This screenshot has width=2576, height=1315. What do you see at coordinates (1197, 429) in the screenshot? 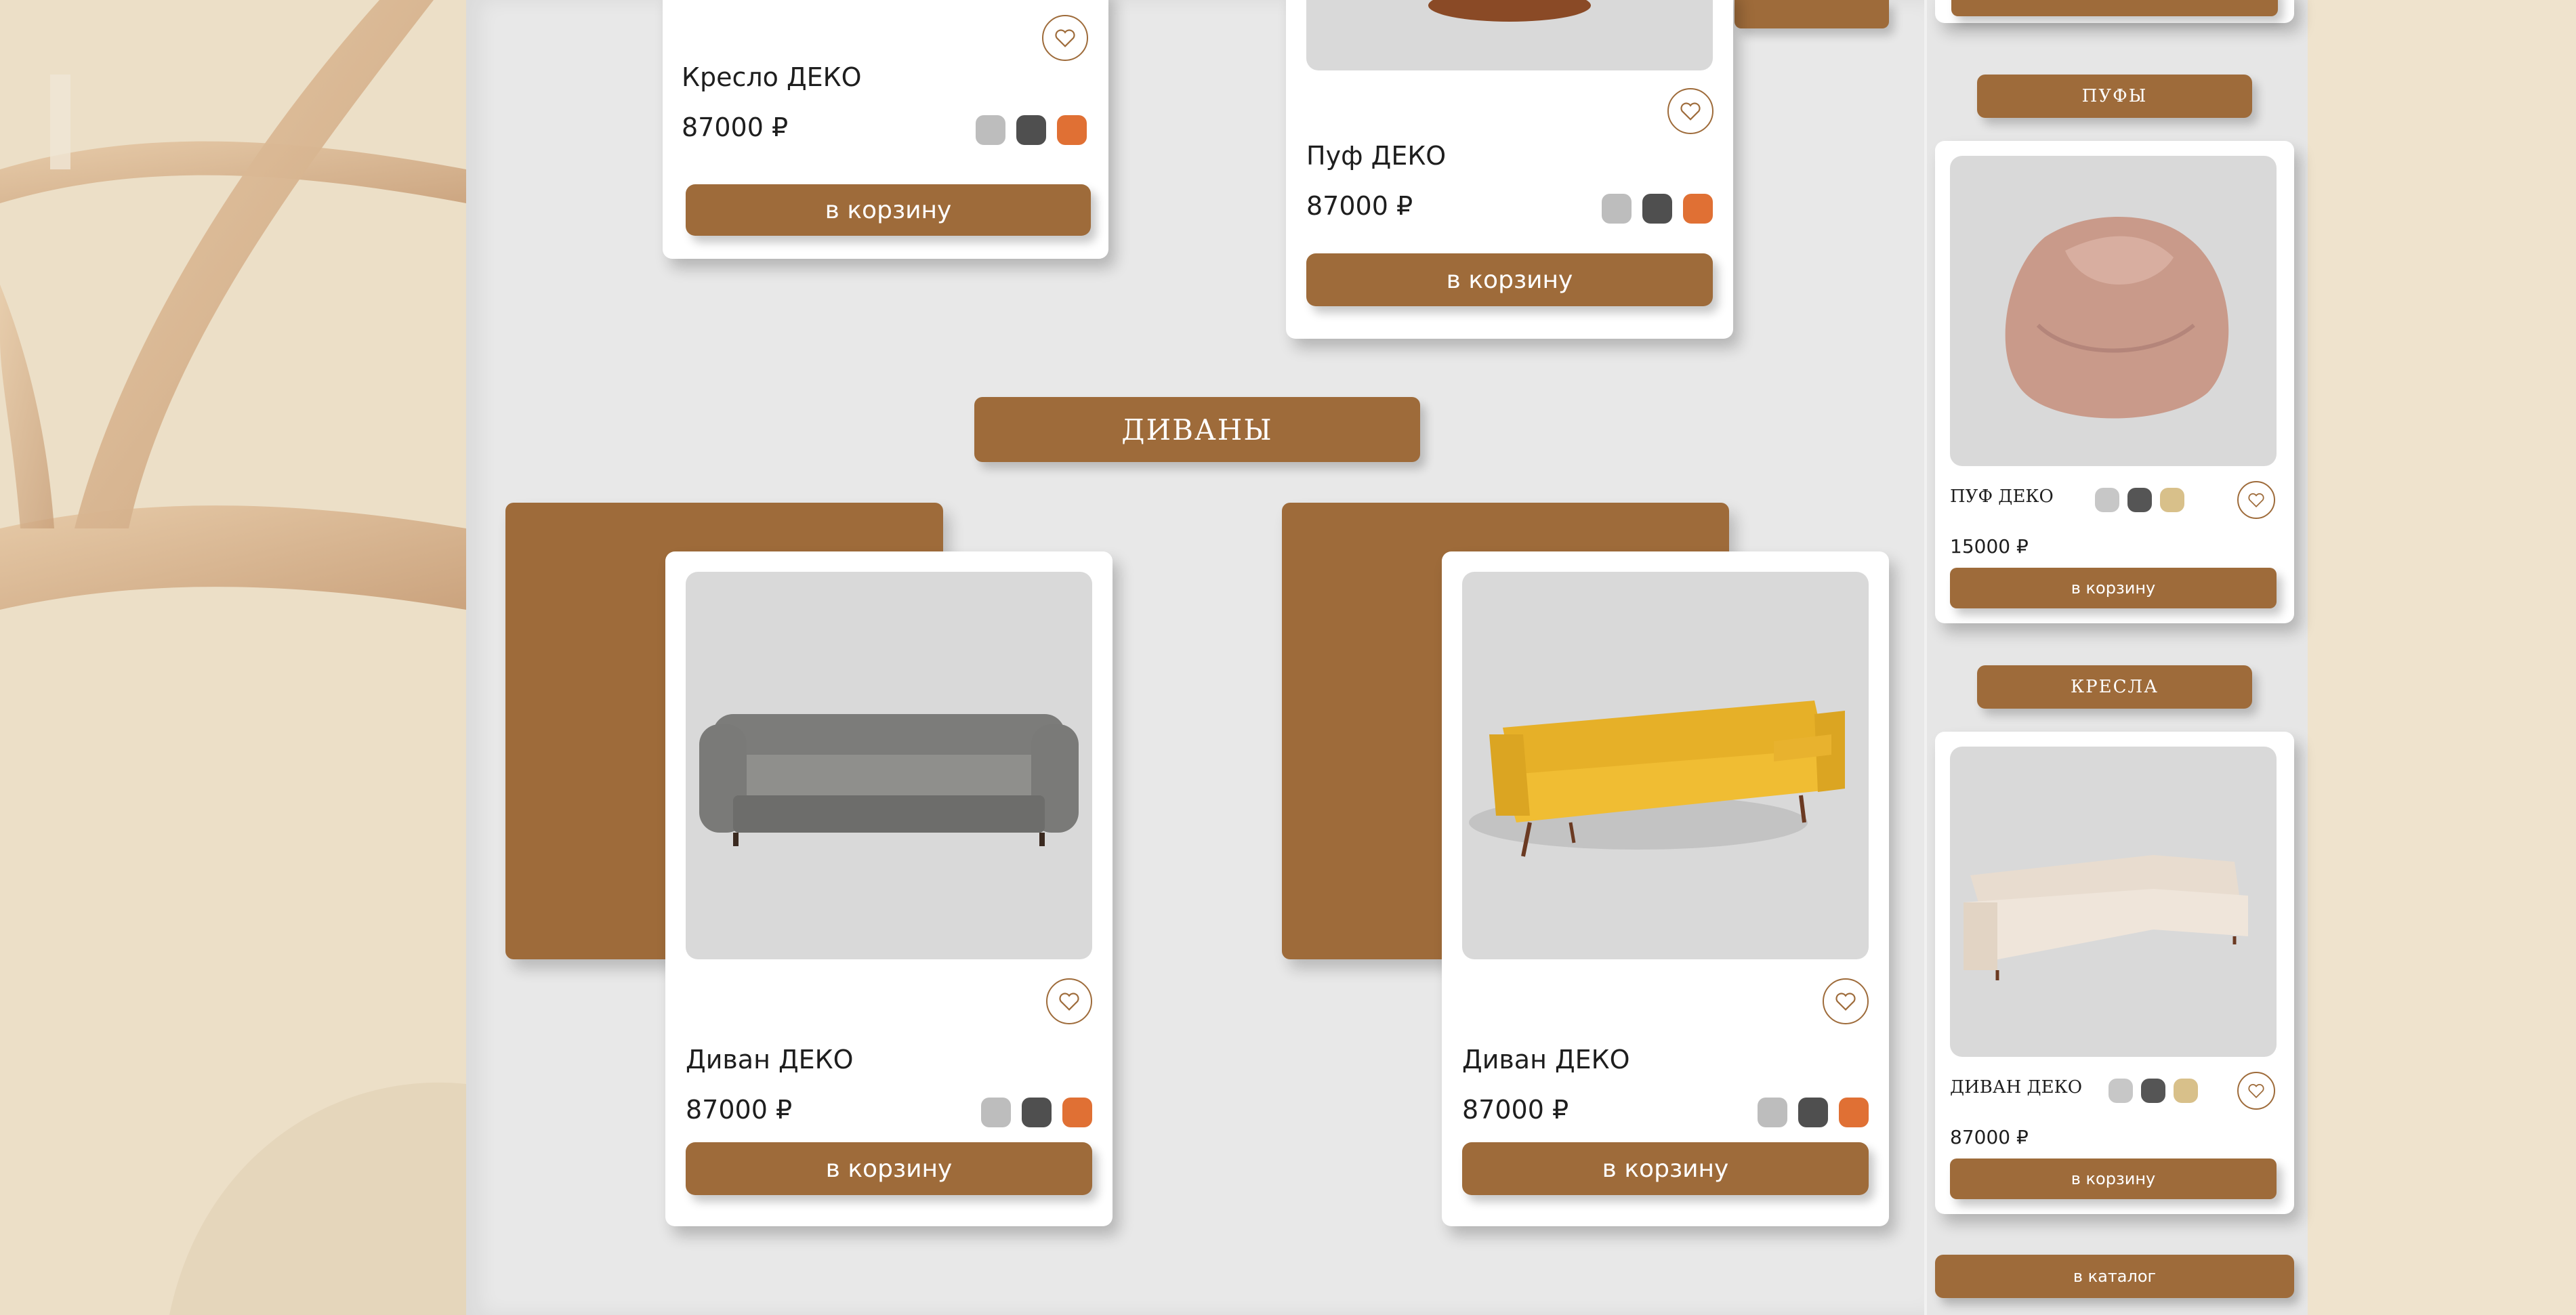
I see `section-title-sofas: ДИВАНЫ` at bounding box center [1197, 429].